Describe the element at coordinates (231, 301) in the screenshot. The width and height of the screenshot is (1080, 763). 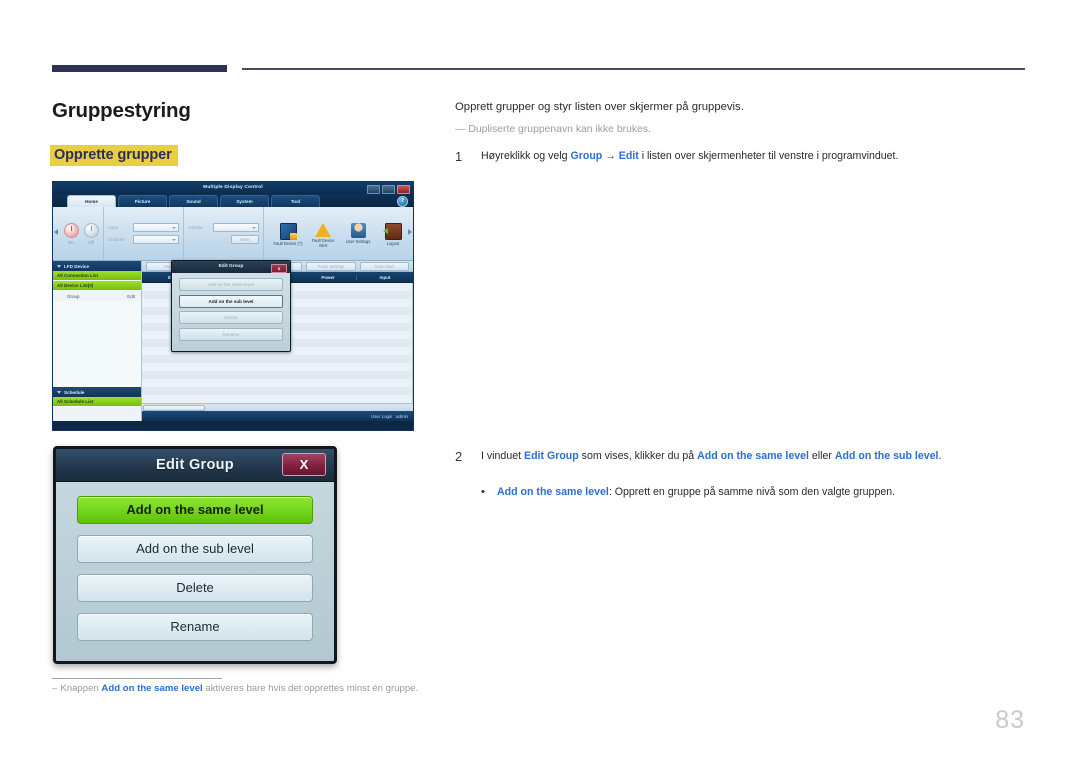
I see `mdc-popup-add-sub-level-button: Add on the sub level` at that location.